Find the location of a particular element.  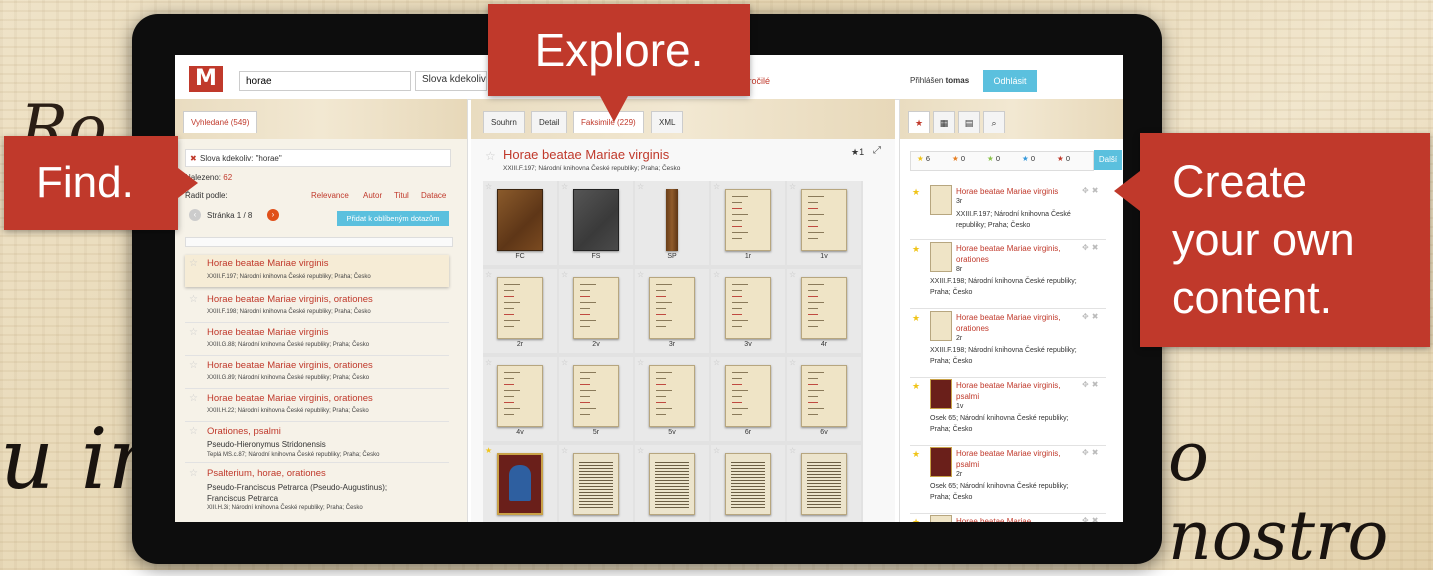

sort-author: Autor is located at coordinates (372, 195).